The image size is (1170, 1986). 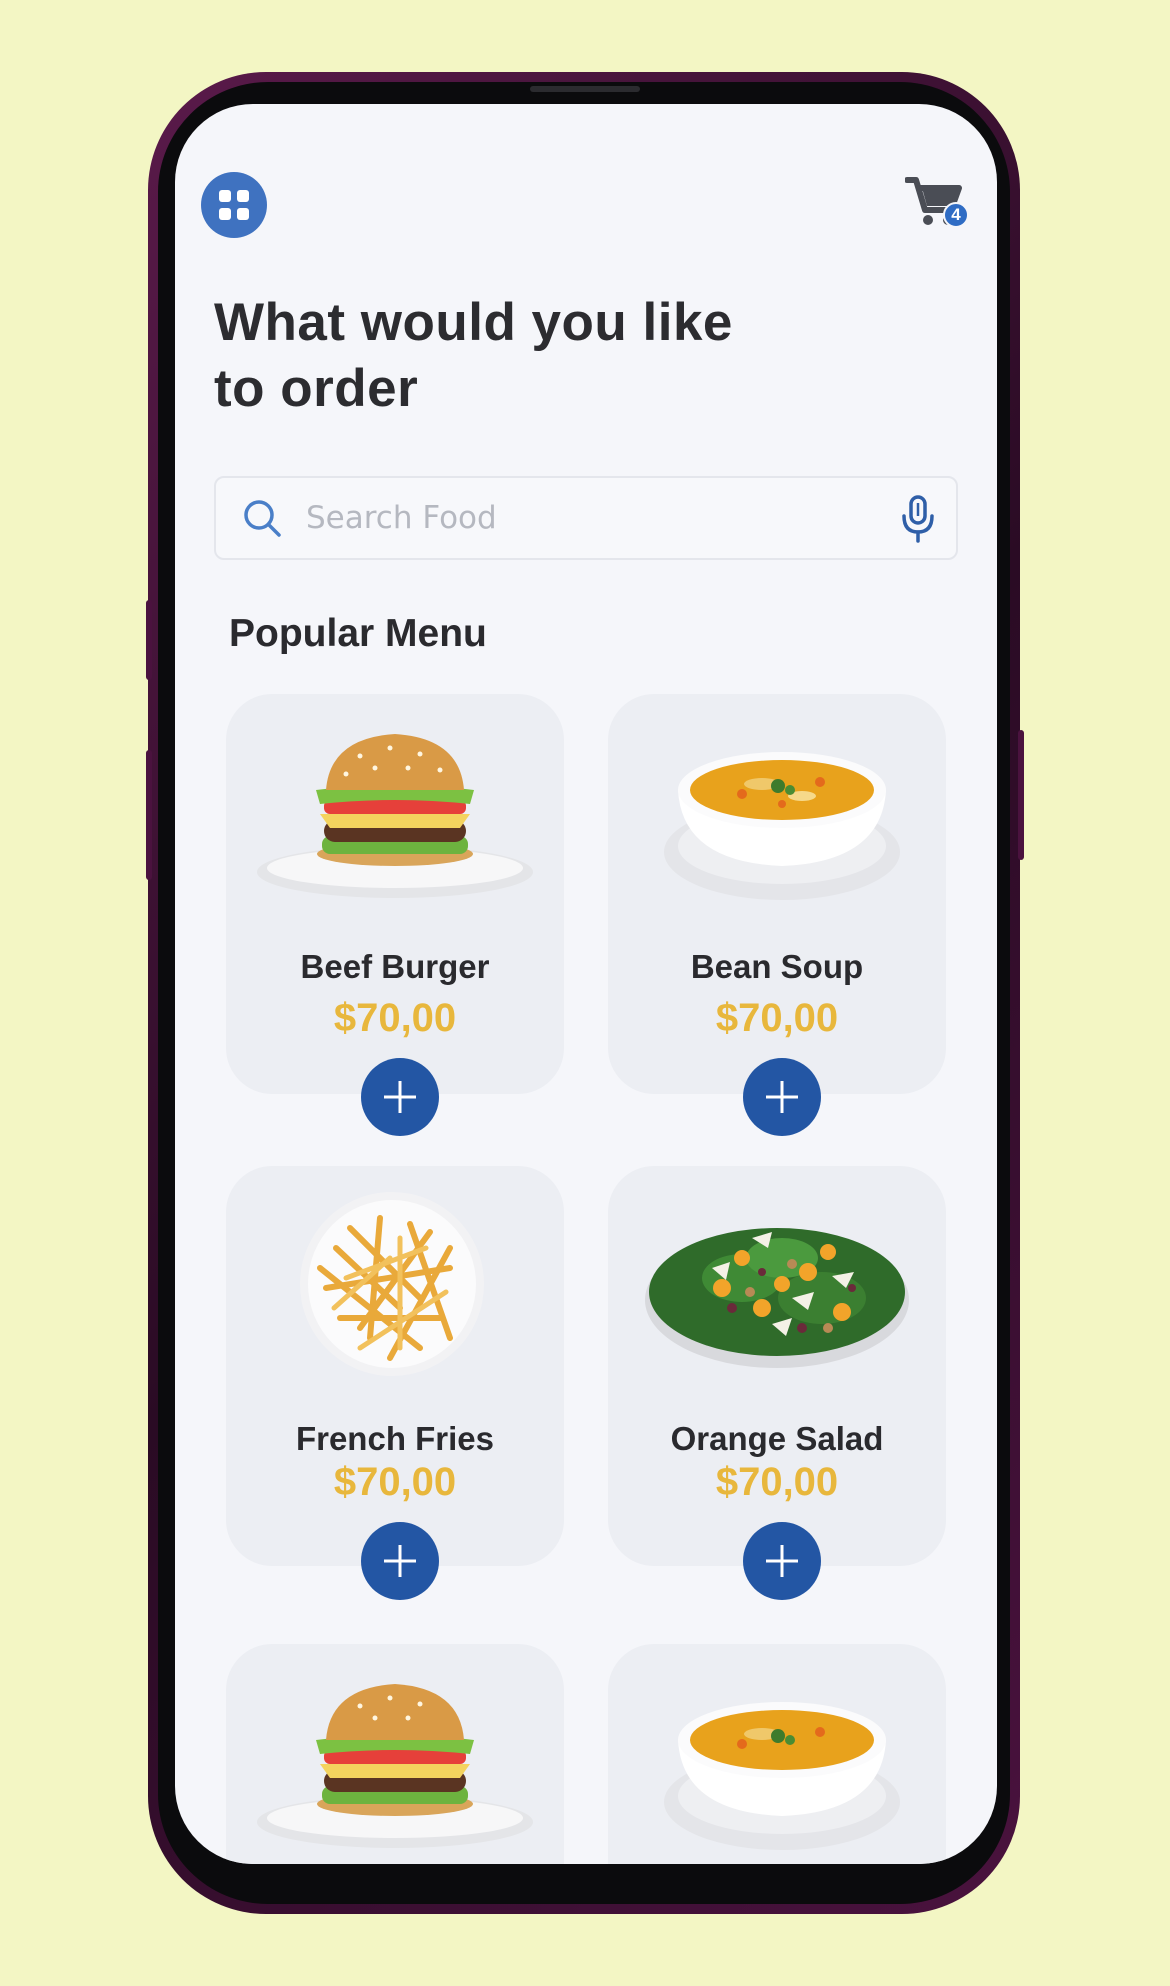 I want to click on menu-card-french-fries: French Fries $70,00, so click(x=395, y=1383).